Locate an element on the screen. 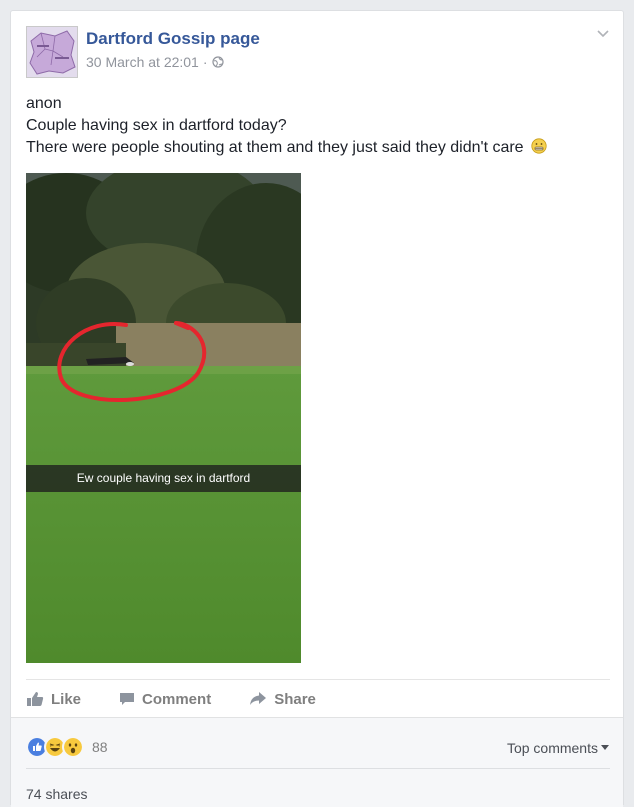 The width and height of the screenshot is (634, 807). post-line: anon is located at coordinates (44, 103).